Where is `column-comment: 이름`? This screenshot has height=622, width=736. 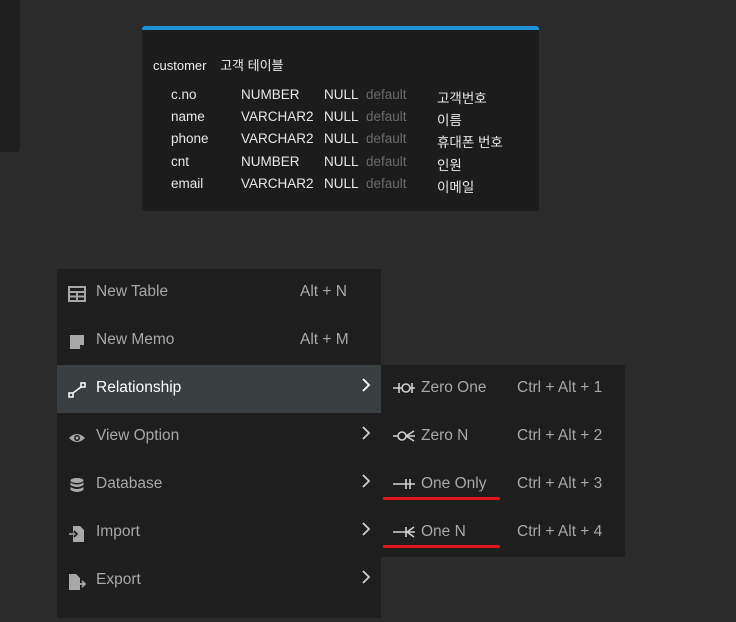 column-comment: 이름 is located at coordinates (449, 119).